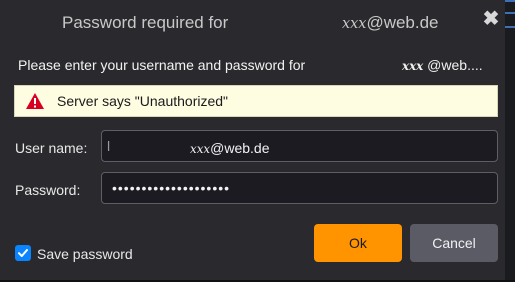 This screenshot has height=282, width=515. I want to click on username-label: User name:, so click(51, 148).